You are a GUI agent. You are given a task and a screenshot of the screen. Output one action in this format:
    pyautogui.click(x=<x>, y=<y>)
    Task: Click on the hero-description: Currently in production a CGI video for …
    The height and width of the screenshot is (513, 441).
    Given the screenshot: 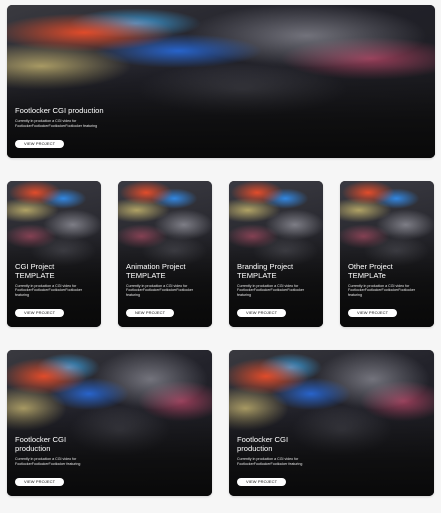 What is the action you would take?
    pyautogui.click(x=56, y=123)
    